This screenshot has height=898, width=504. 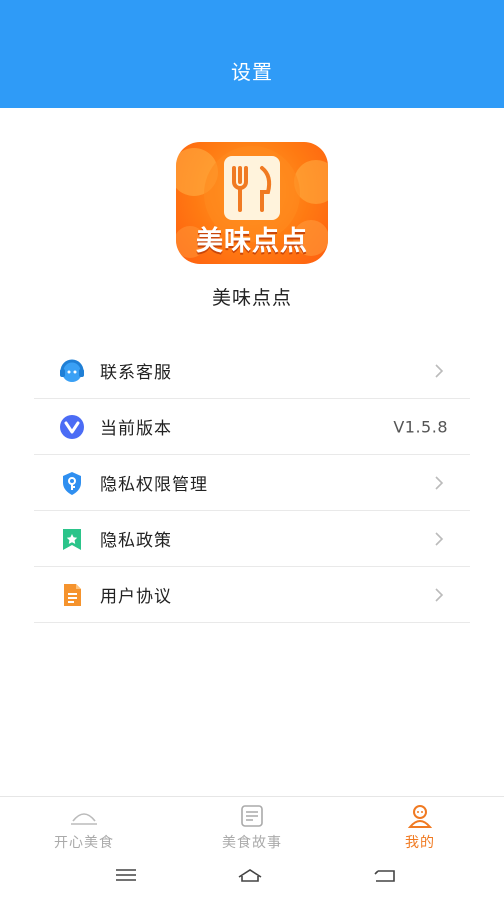 I want to click on menu-icon, so click(x=126, y=875).